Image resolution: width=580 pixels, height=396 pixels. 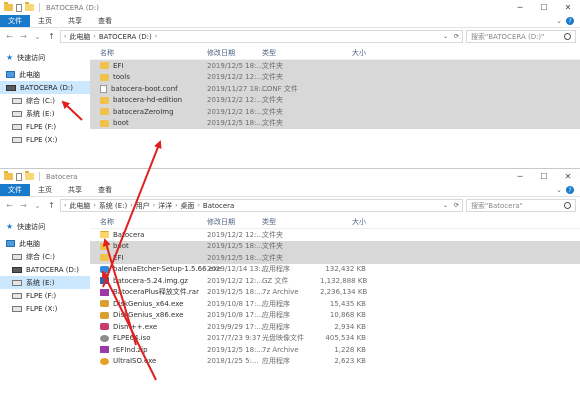 I want to click on file-row: batocera-hd-edition 2019/12/2 12:... 文件夹, so click(x=335, y=100).